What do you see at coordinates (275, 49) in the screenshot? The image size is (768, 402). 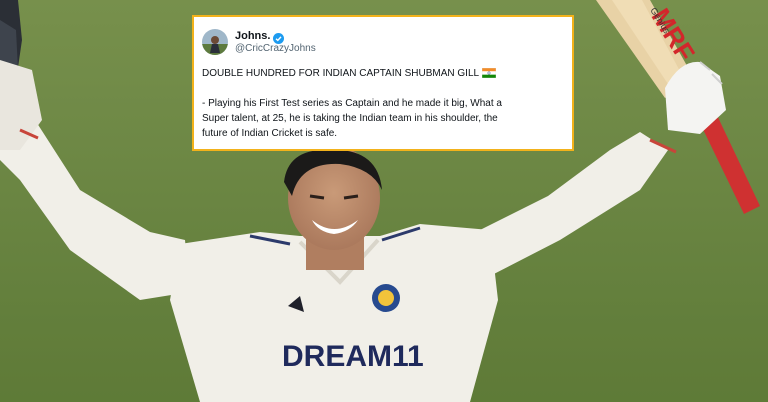 I see `author-handle: @CricCrazyJohns` at bounding box center [275, 49].